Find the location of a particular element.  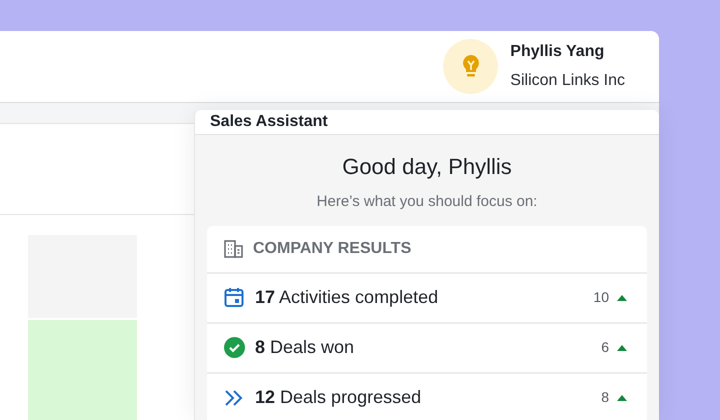

company-name: Silicon Links Inc is located at coordinates (567, 81).